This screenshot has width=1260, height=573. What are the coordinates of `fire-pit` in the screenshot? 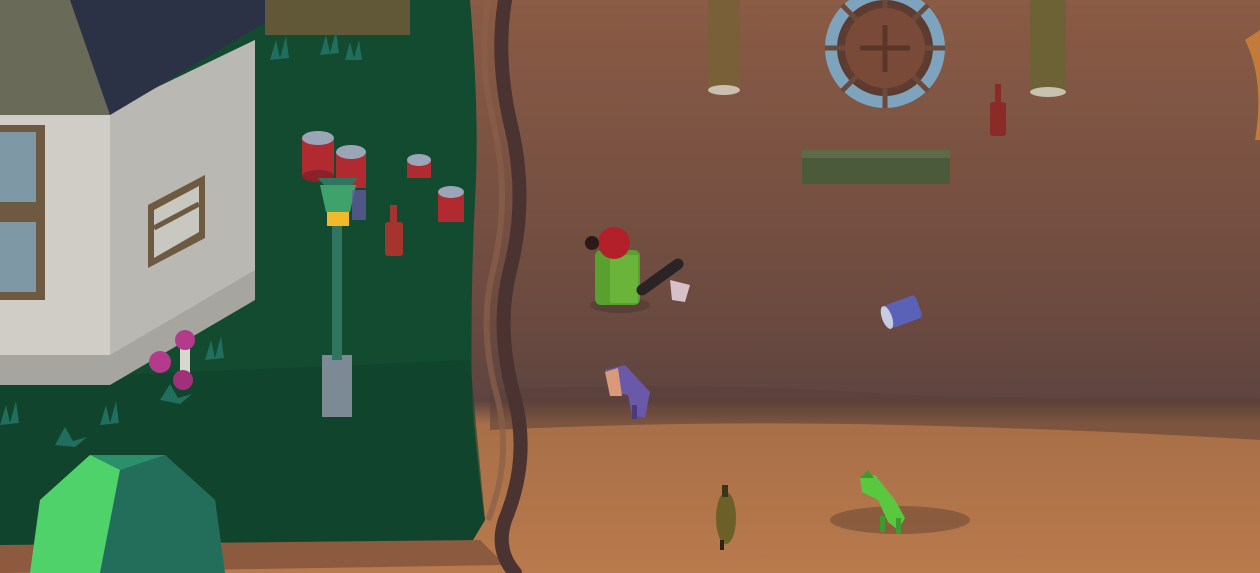 It's located at (885, 54).